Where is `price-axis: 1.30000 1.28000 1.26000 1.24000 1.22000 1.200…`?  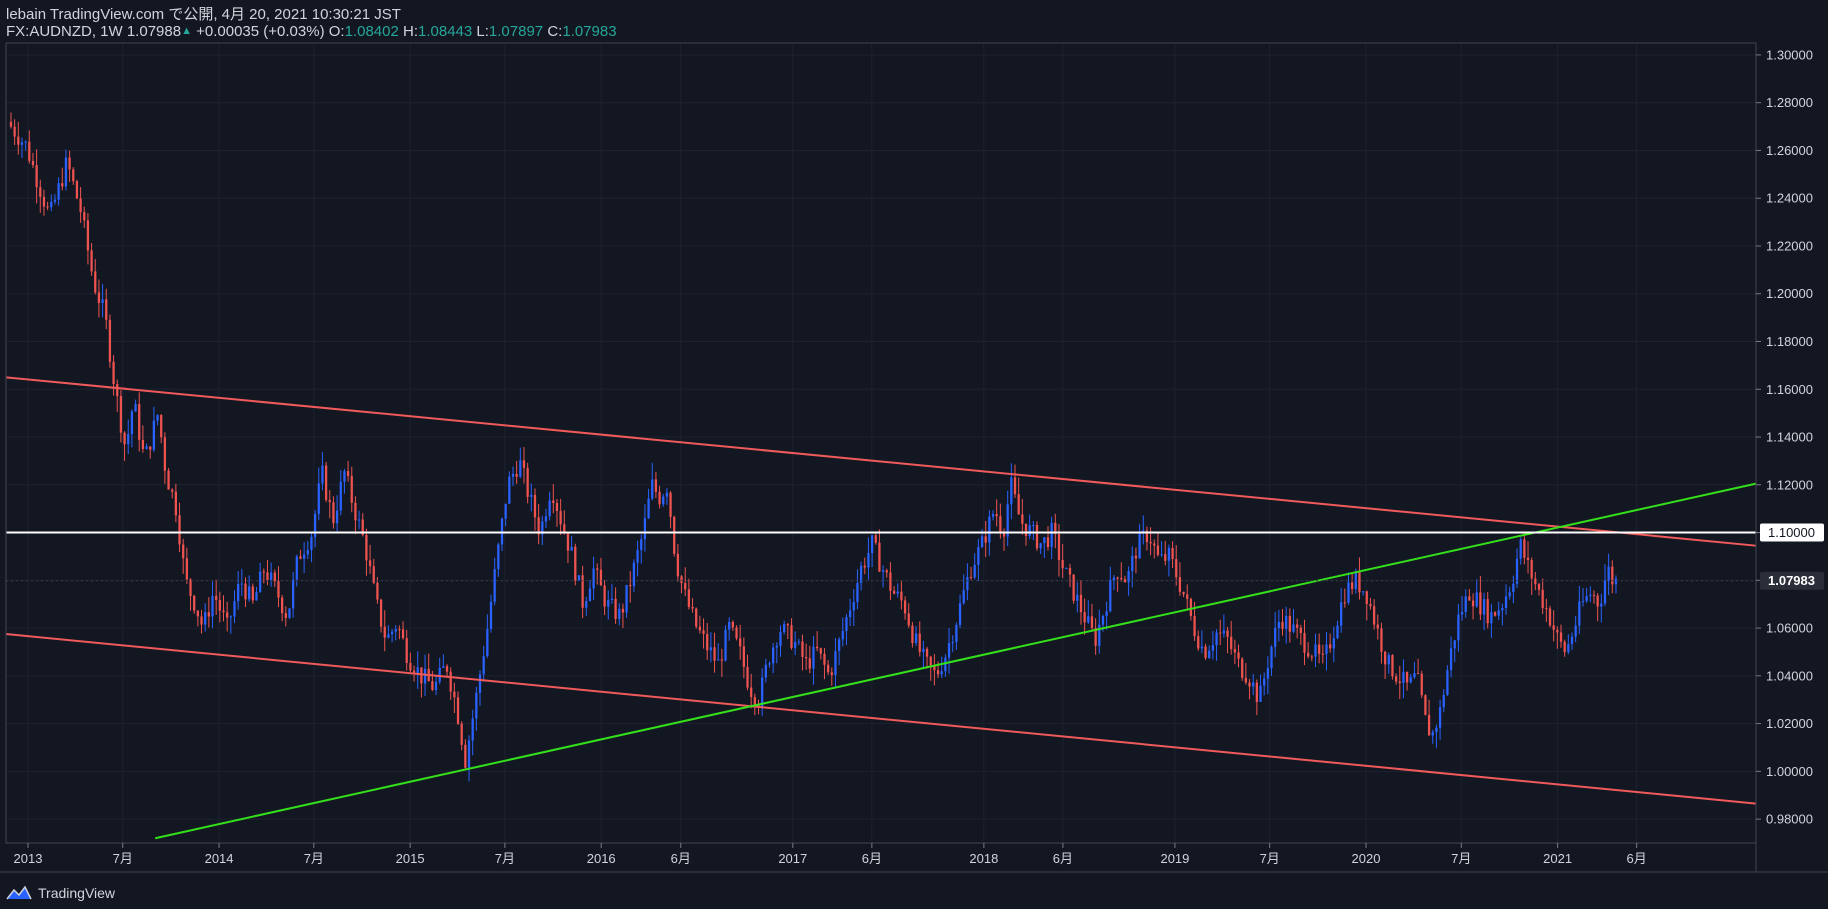
price-axis: 1.30000 1.28000 1.26000 1.24000 1.22000 1.200… is located at coordinates (1790, 437).